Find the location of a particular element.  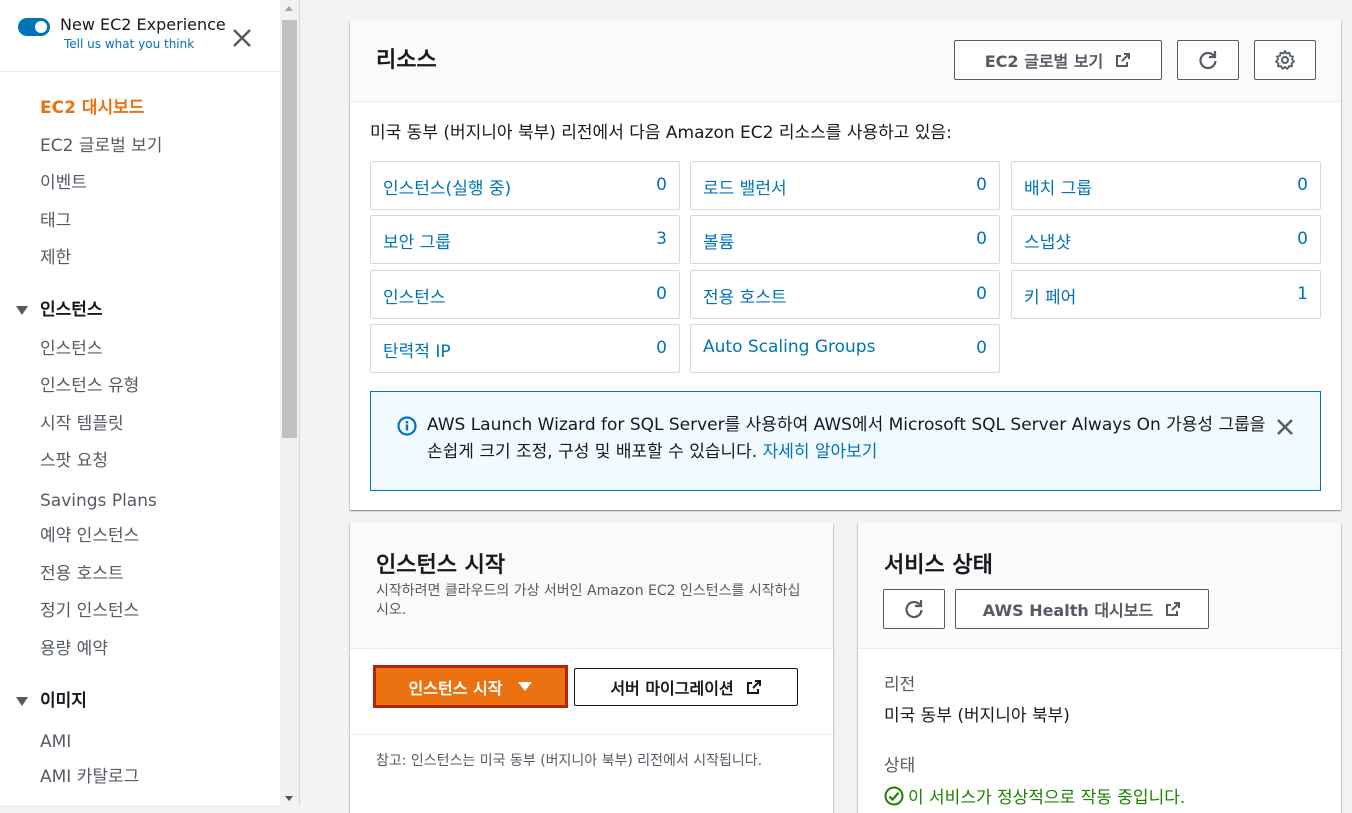

sidebar-item-reserved-instances: 예약 인스턴스 is located at coordinates (89, 536).